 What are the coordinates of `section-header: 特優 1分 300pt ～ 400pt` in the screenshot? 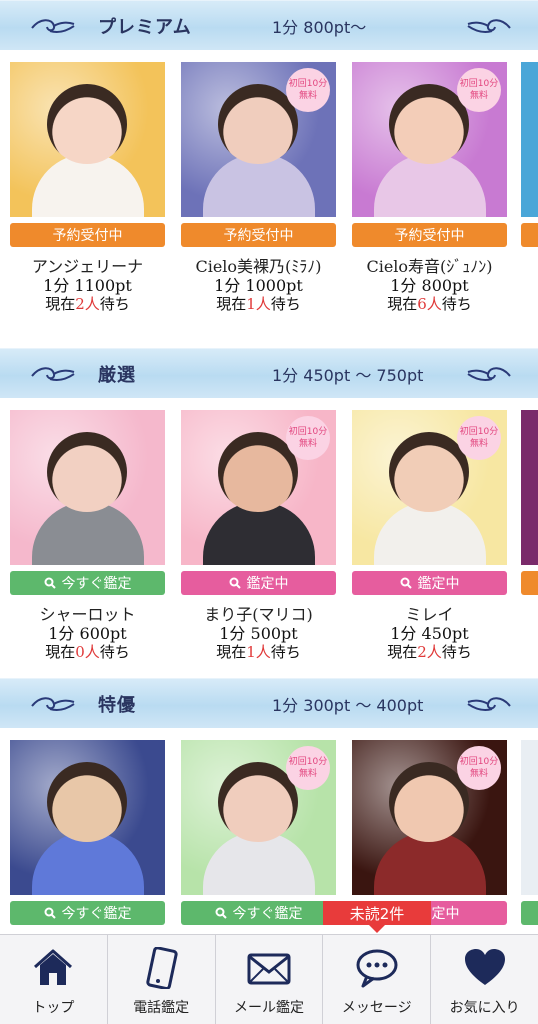 It's located at (269, 703).